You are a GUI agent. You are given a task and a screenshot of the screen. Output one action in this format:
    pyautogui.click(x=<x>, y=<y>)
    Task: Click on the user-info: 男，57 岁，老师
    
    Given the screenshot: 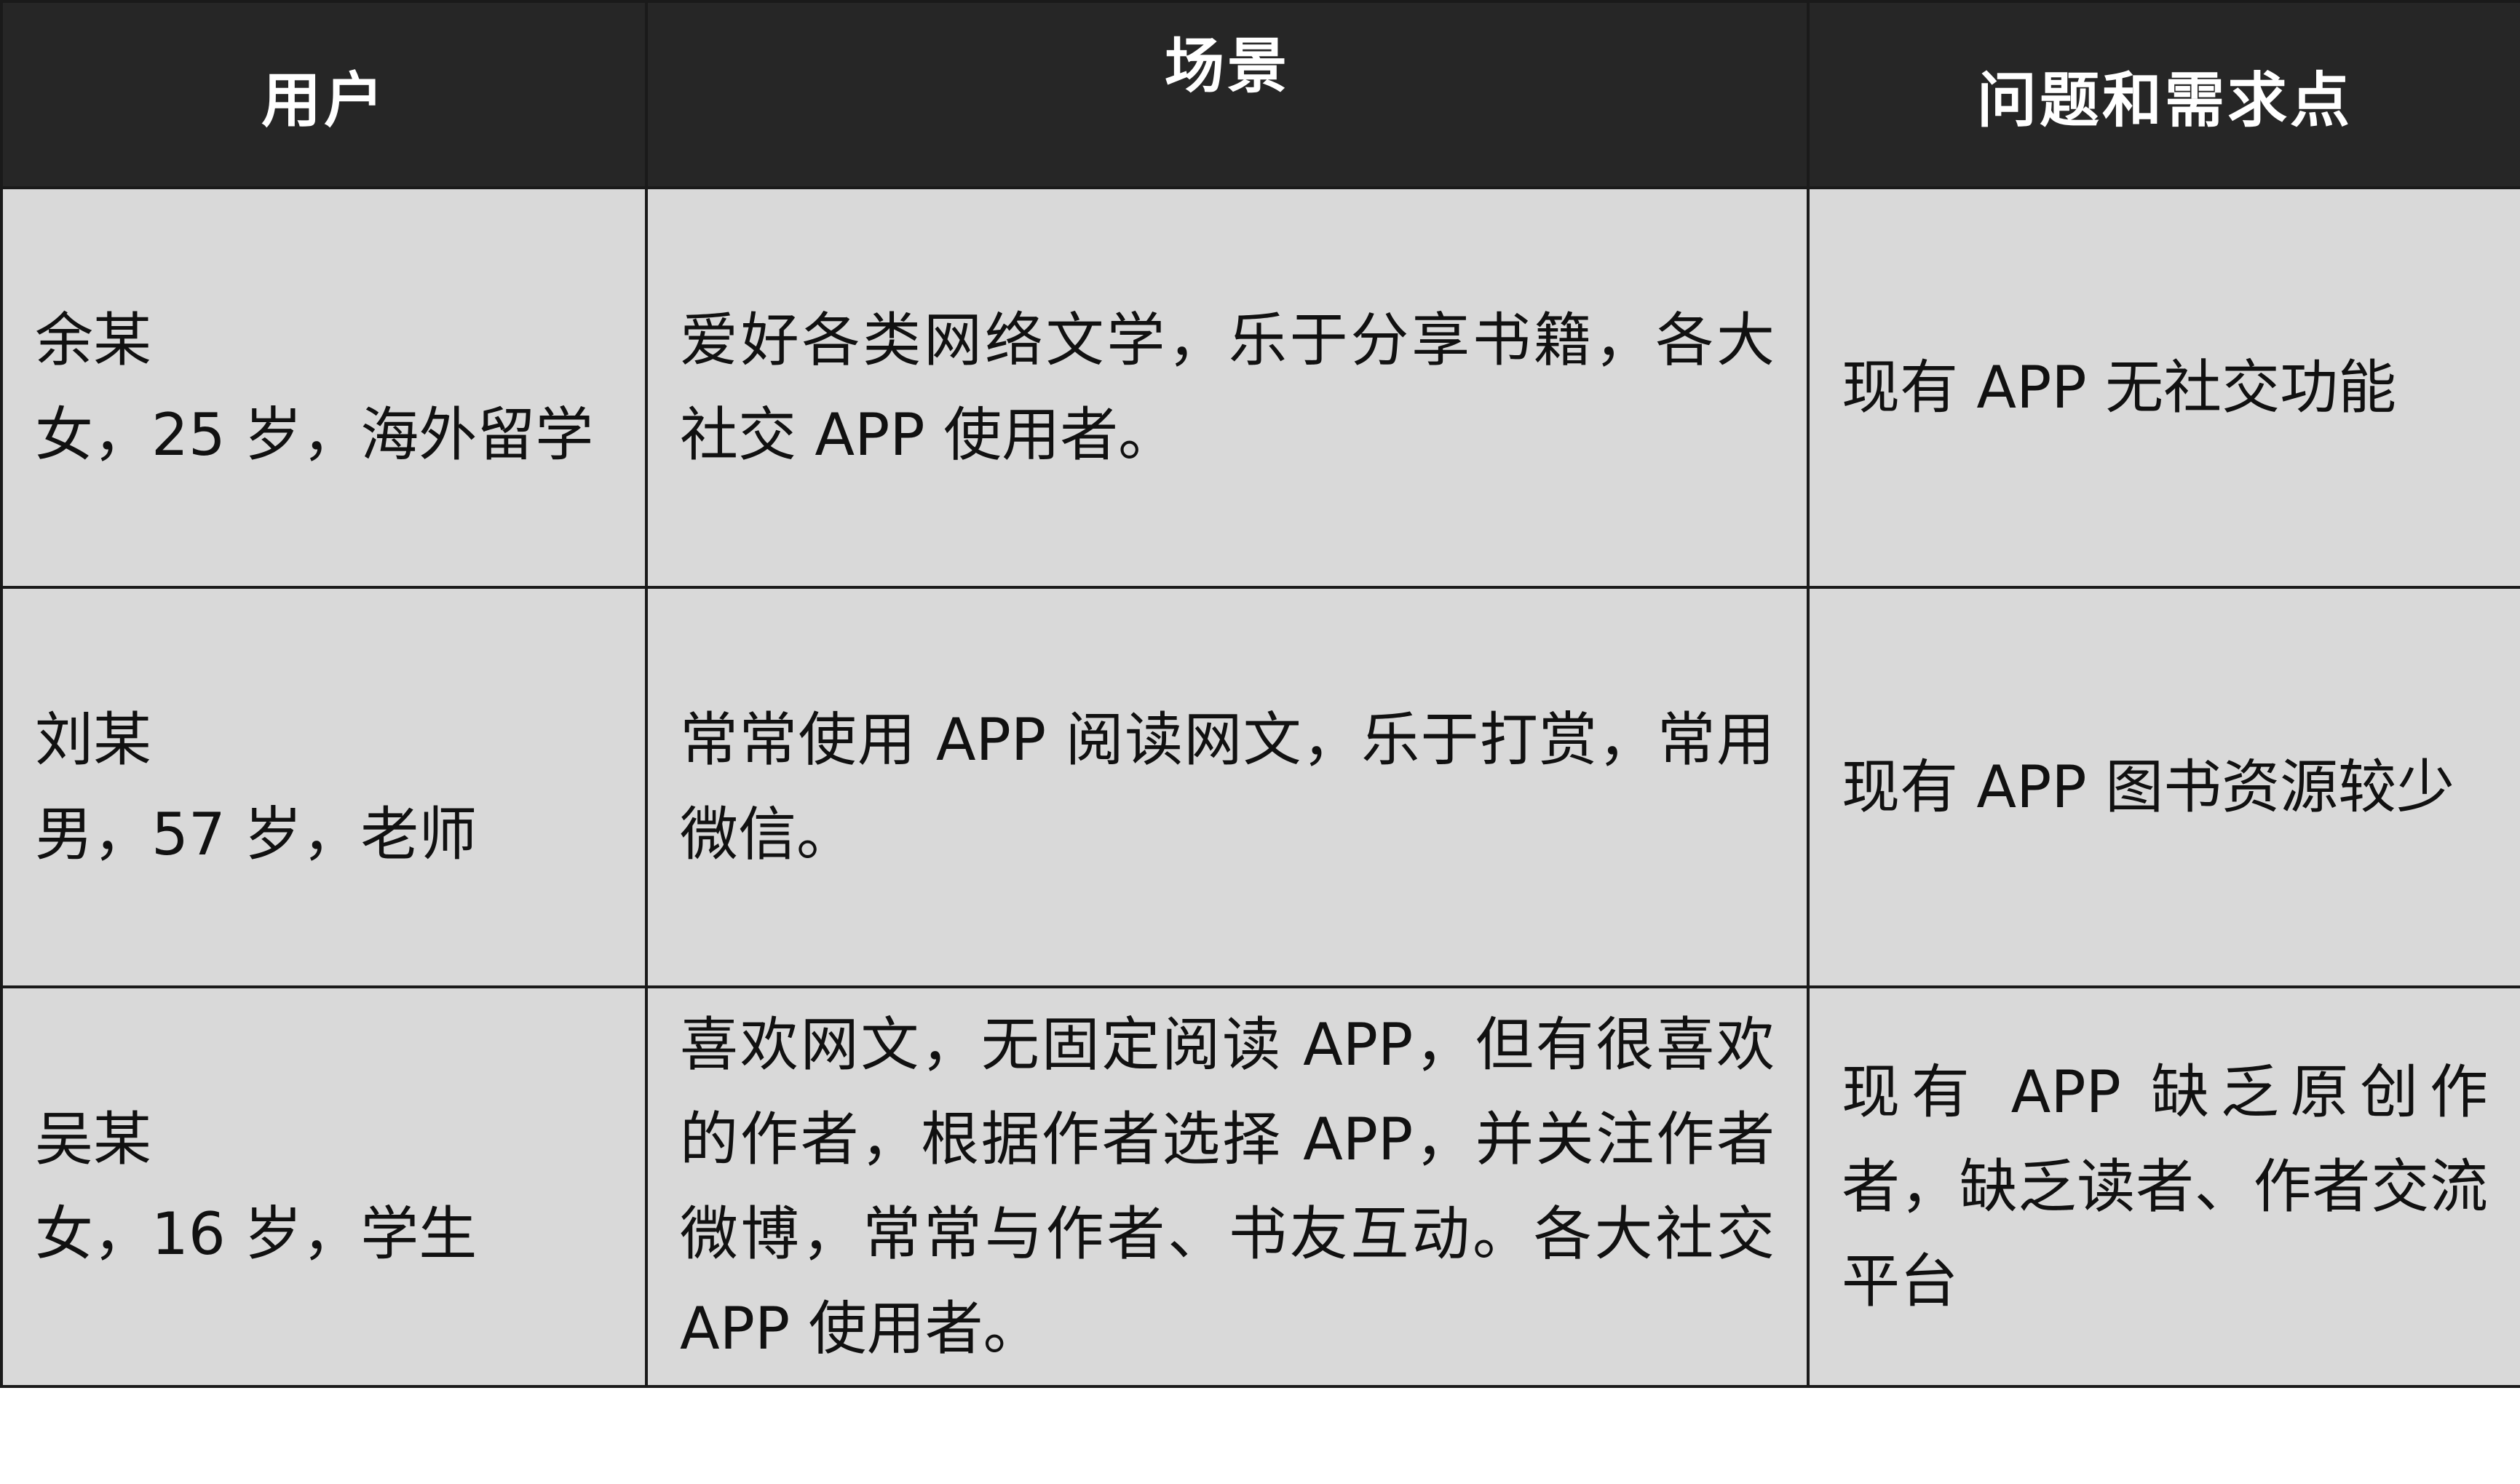 What is the action you would take?
    pyautogui.click(x=256, y=834)
    